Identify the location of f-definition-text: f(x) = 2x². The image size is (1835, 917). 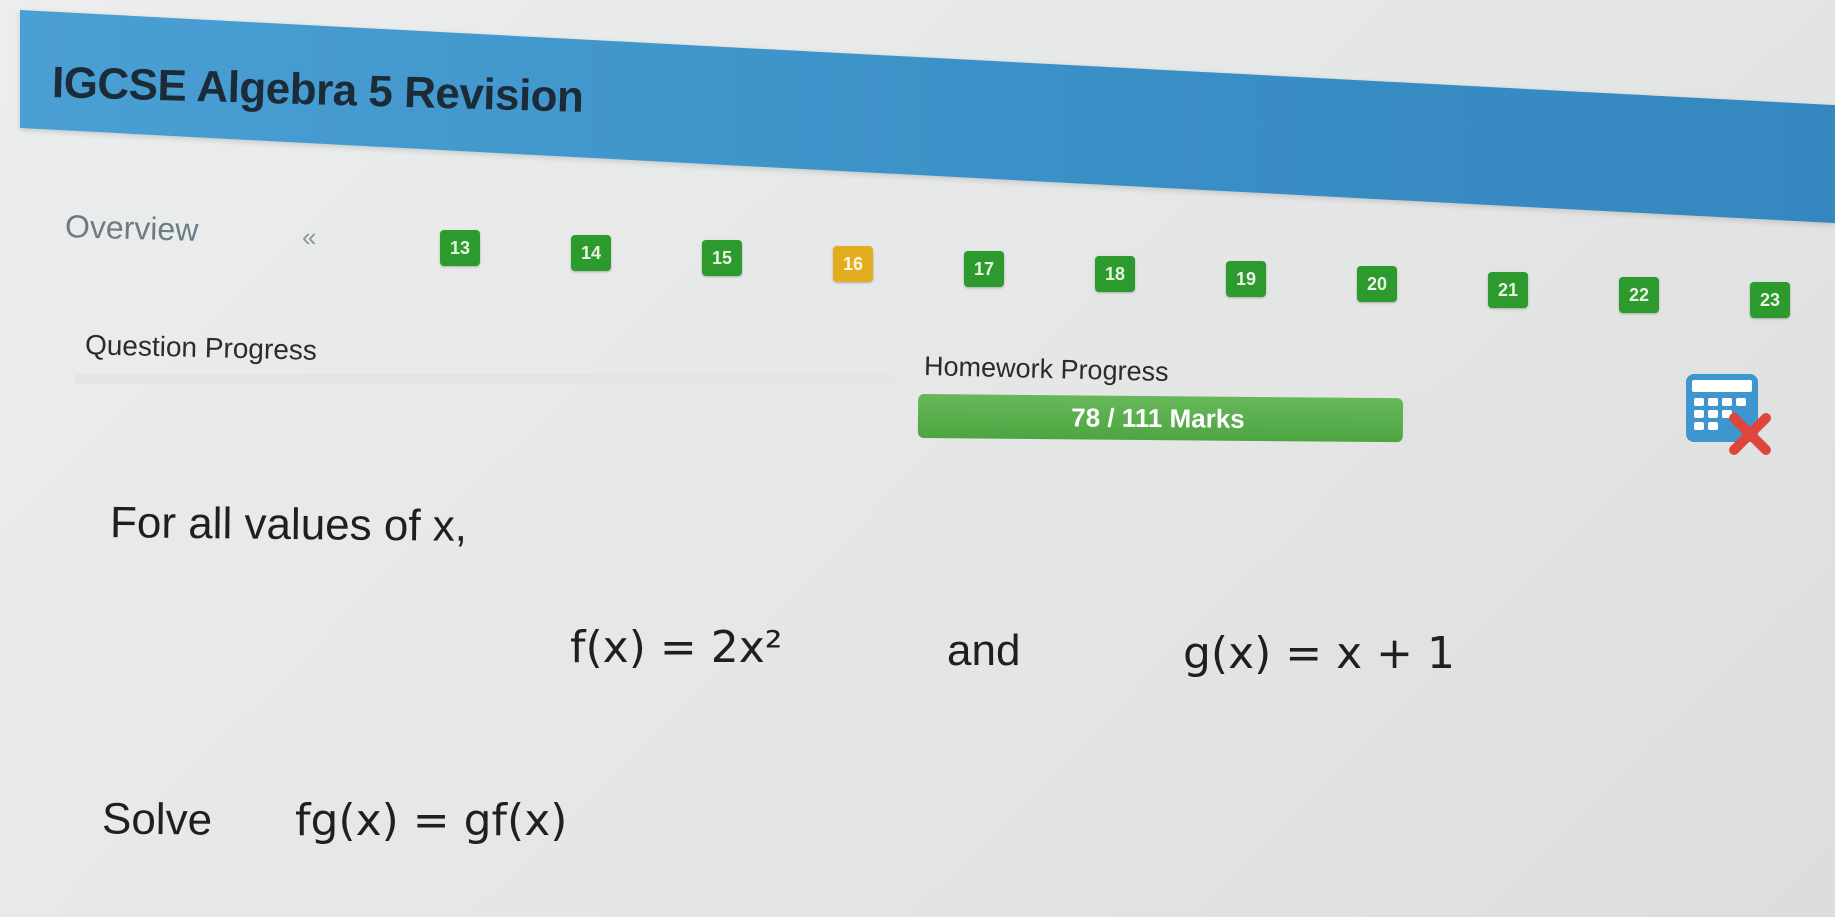
(676, 647).